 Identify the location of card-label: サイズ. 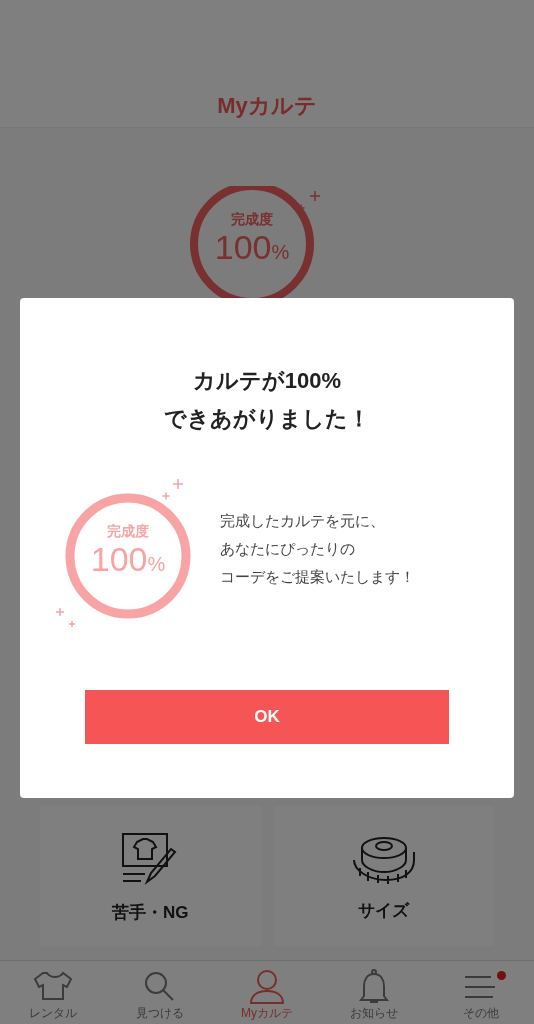
(384, 910).